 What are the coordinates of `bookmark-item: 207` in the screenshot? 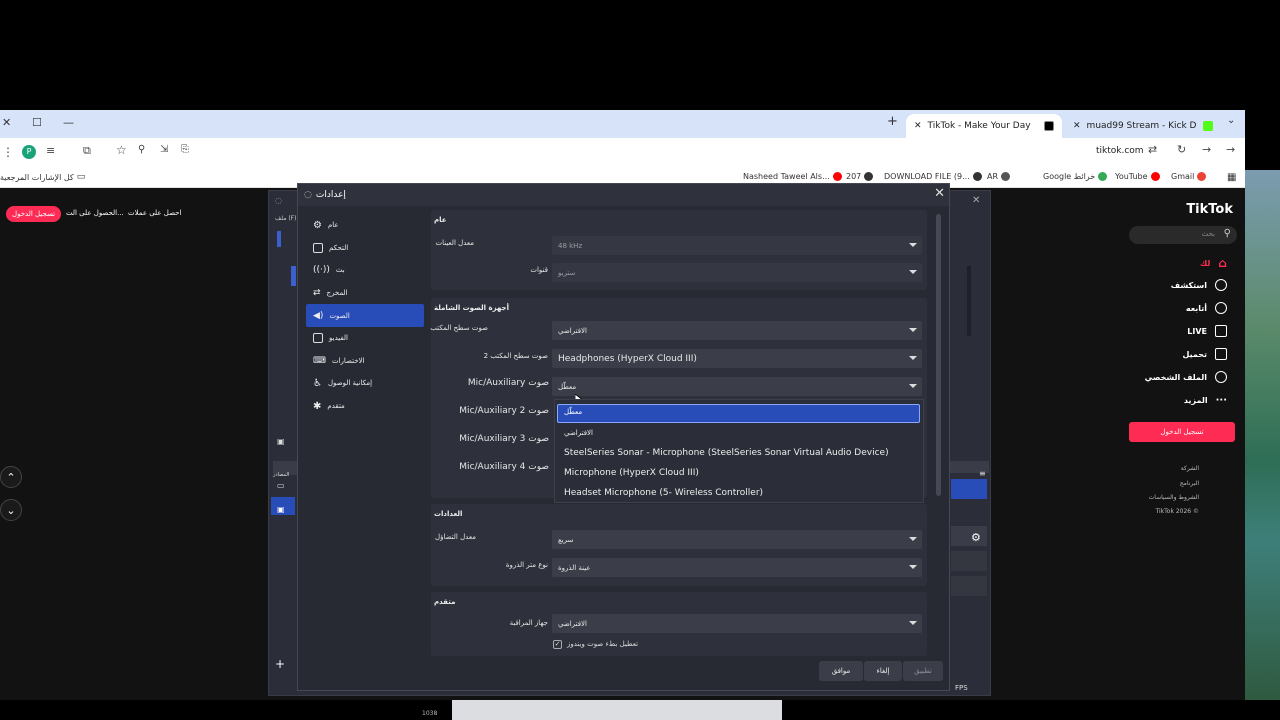 It's located at (860, 176).